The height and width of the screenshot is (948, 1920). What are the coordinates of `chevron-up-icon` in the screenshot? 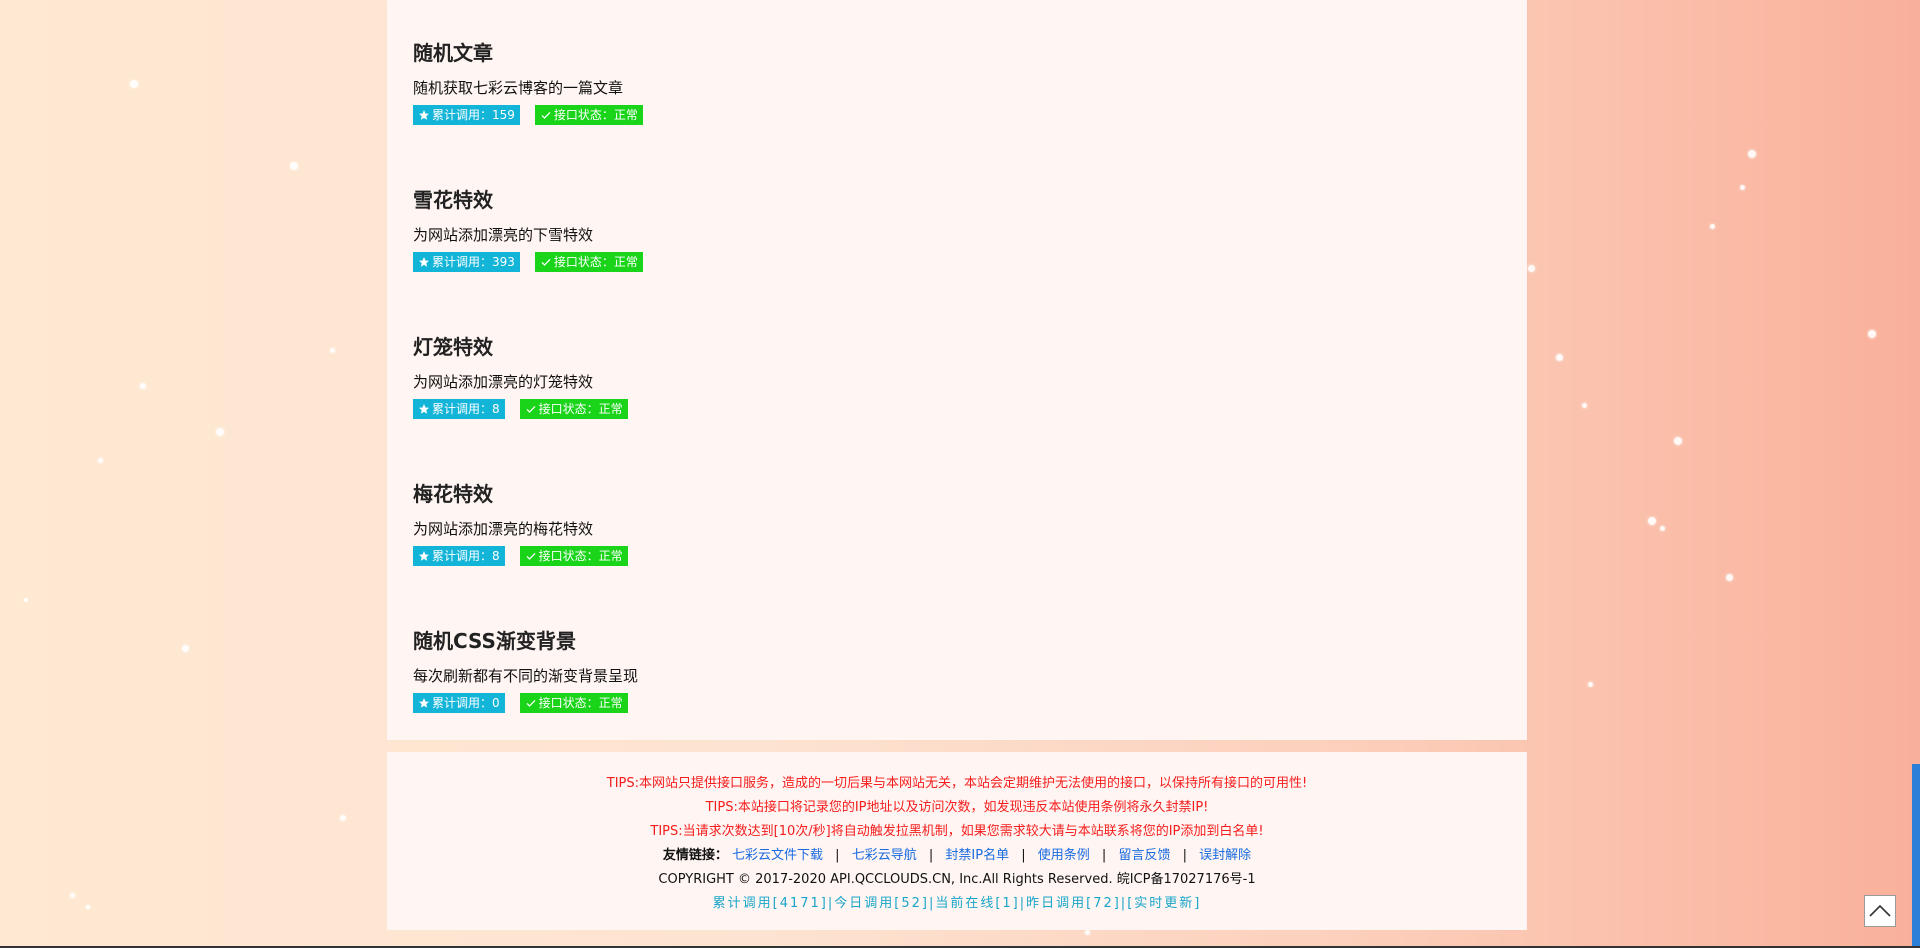 It's located at (1880, 910).